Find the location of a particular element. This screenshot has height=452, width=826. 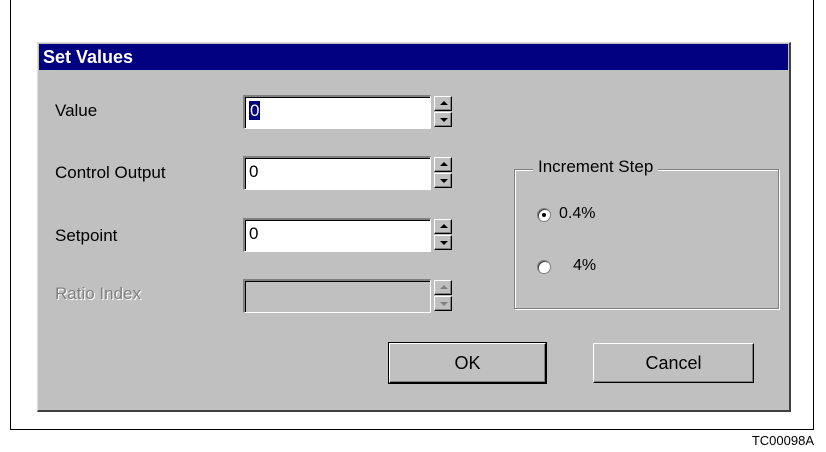

value-spin-down-button is located at coordinates (443, 119).